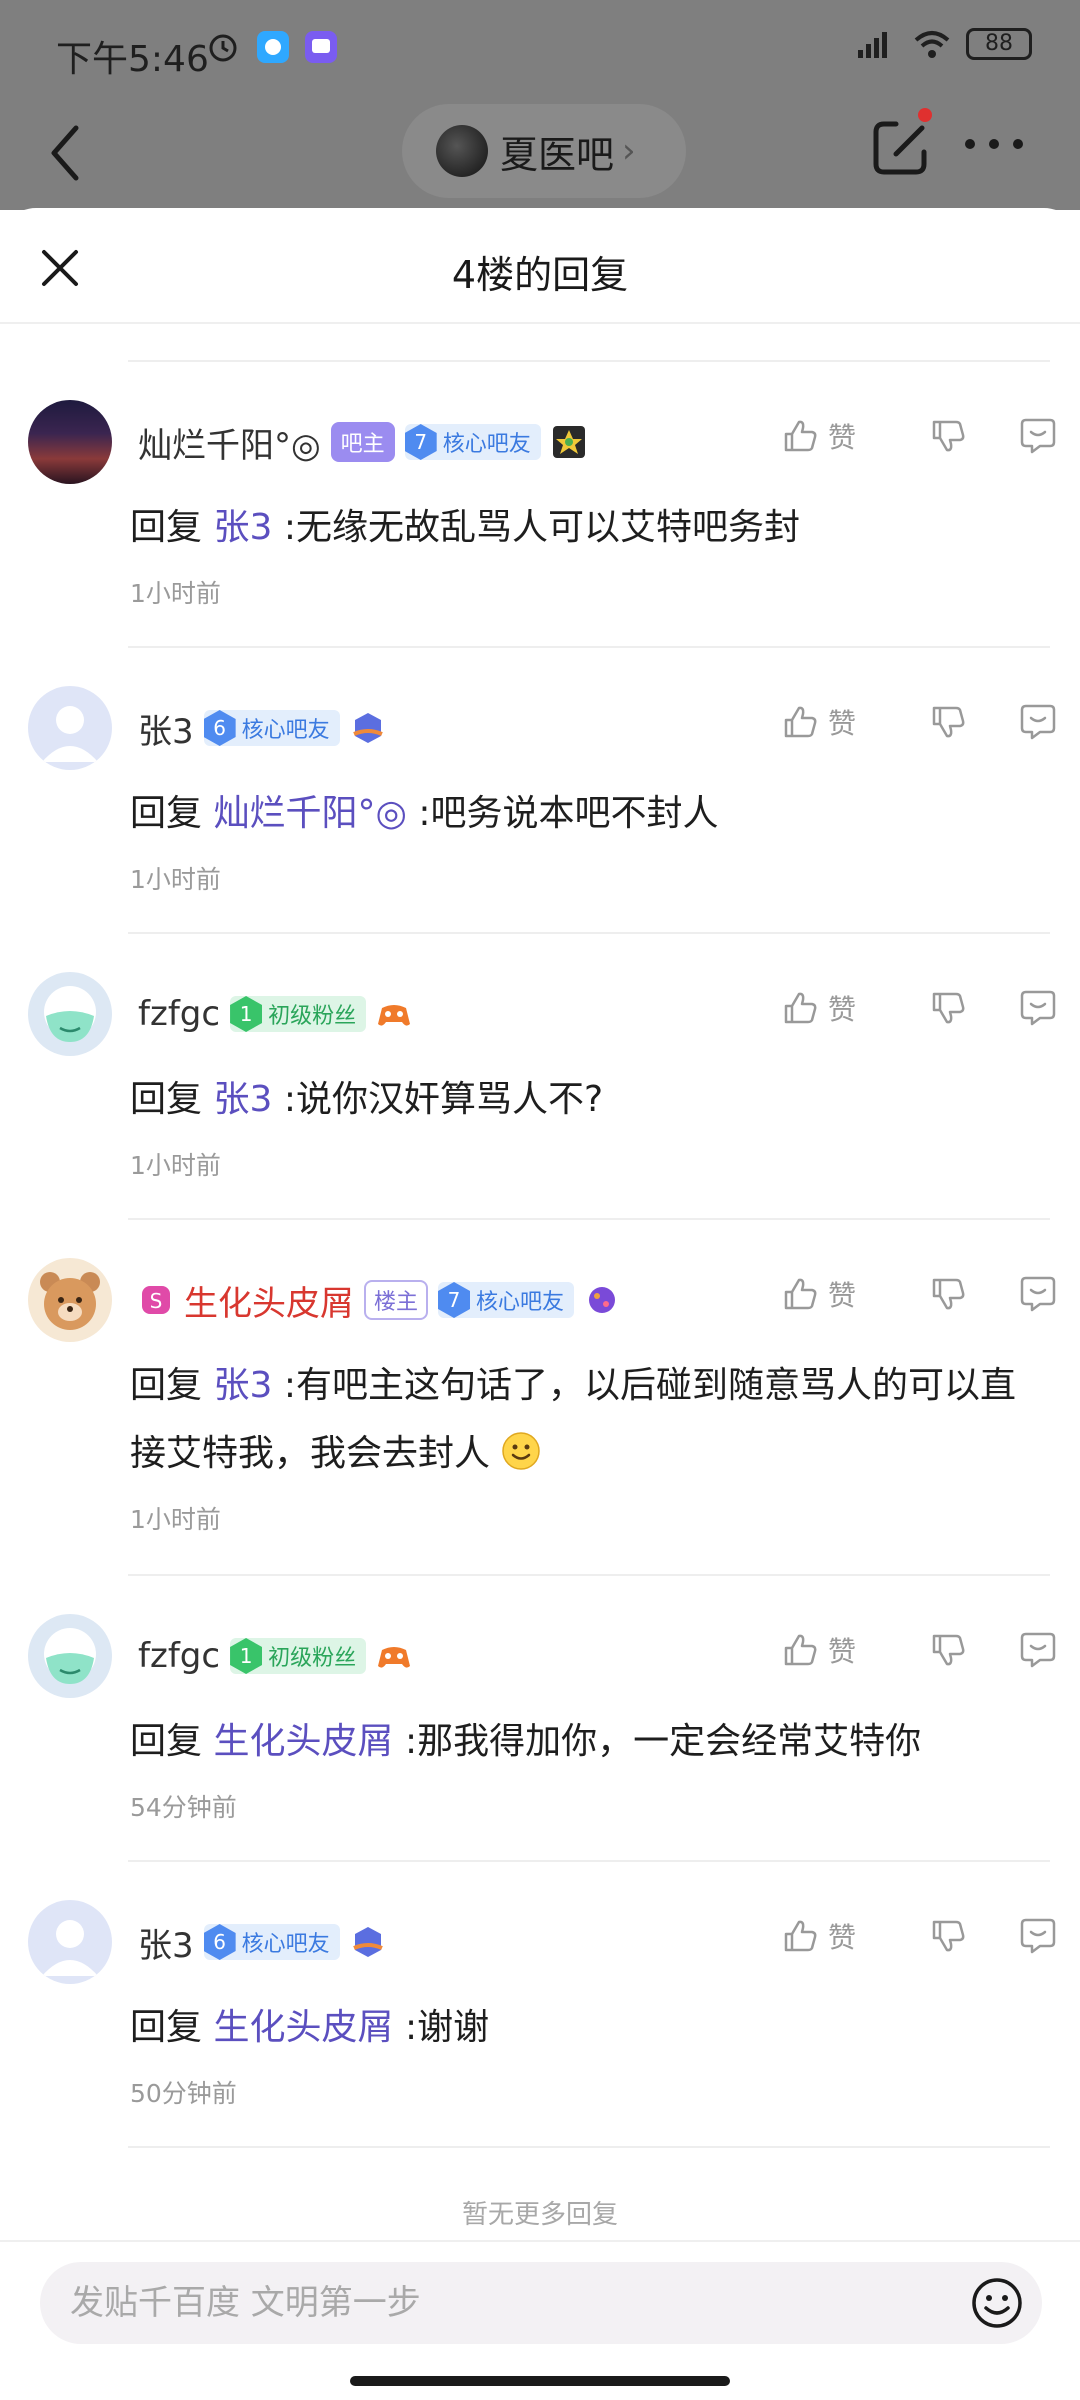 This screenshot has height=2400, width=1080. Describe the element at coordinates (557, 154) in the screenshot. I see `forum-title: 夏医吧` at that location.